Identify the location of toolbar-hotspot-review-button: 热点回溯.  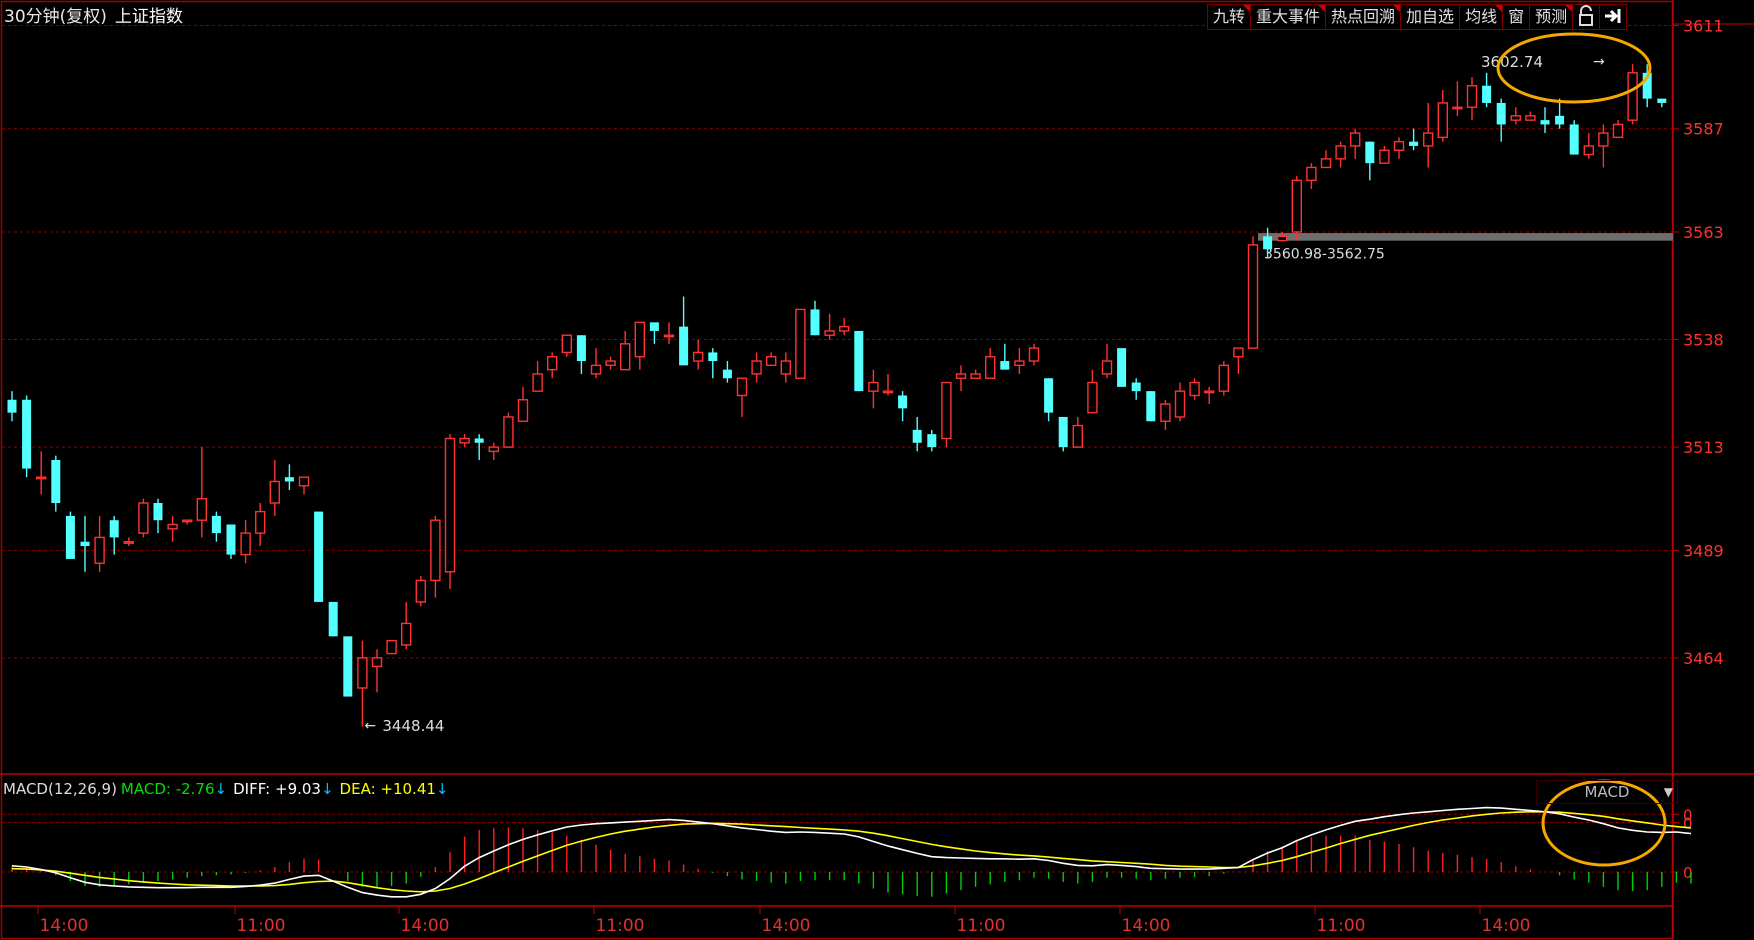
(1364, 17).